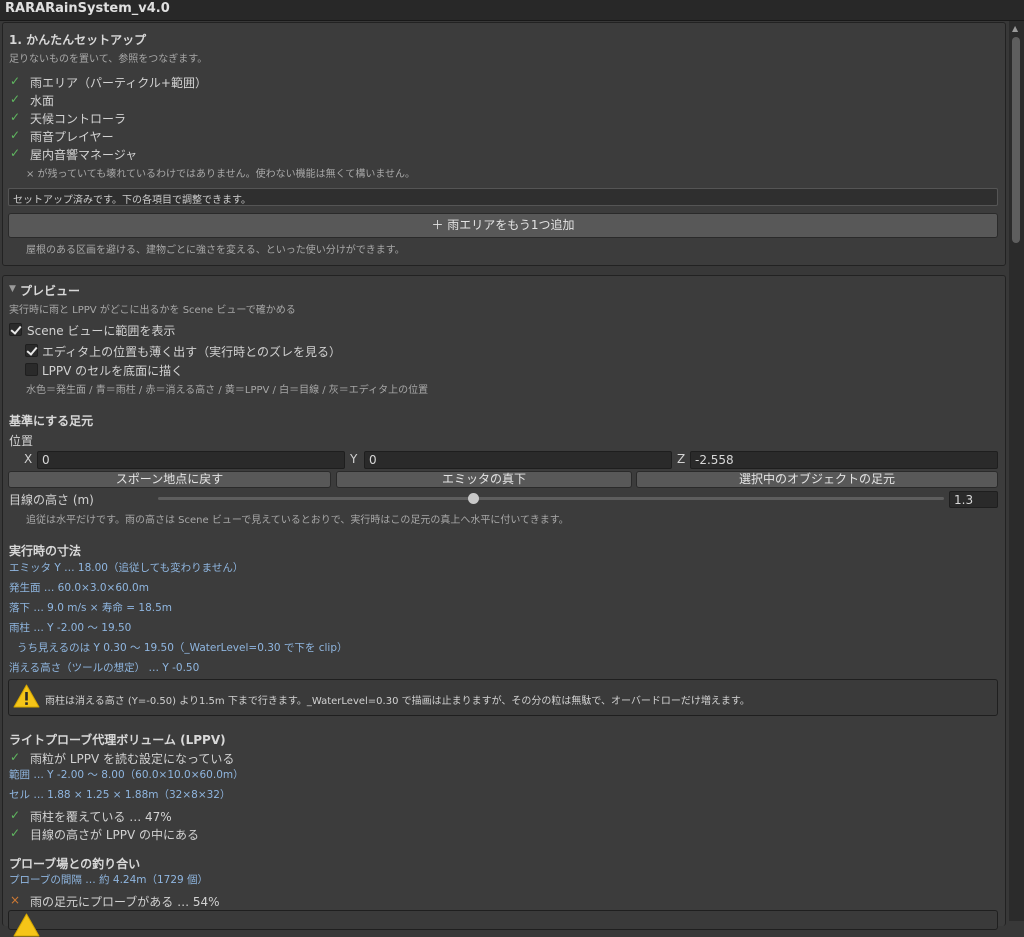 The image size is (1024, 937). I want to click on cross-icon: ×, so click(15, 900).